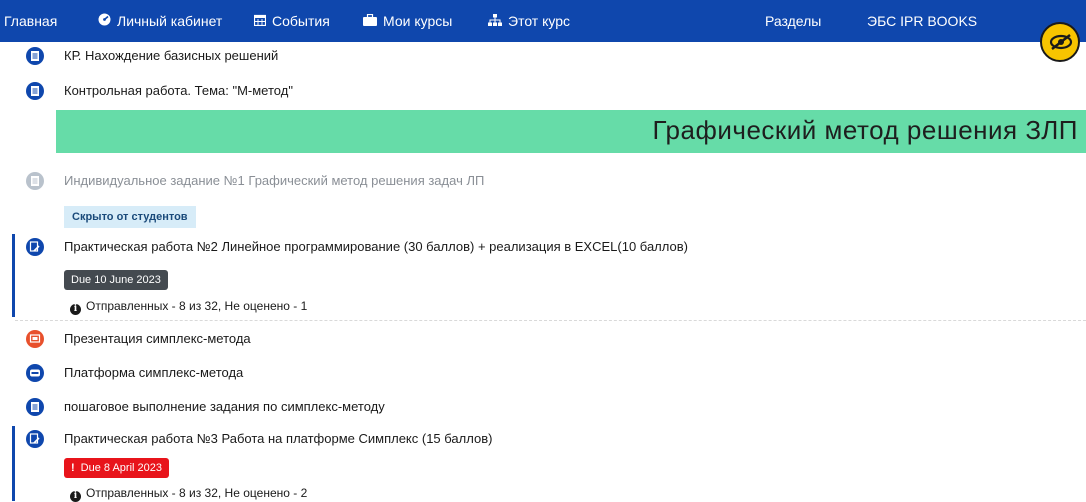 Image resolution: width=1086 pixels, height=502 pixels. What do you see at coordinates (153, 372) in the screenshot?
I see `activity-link: Платформа симплекс-метода` at bounding box center [153, 372].